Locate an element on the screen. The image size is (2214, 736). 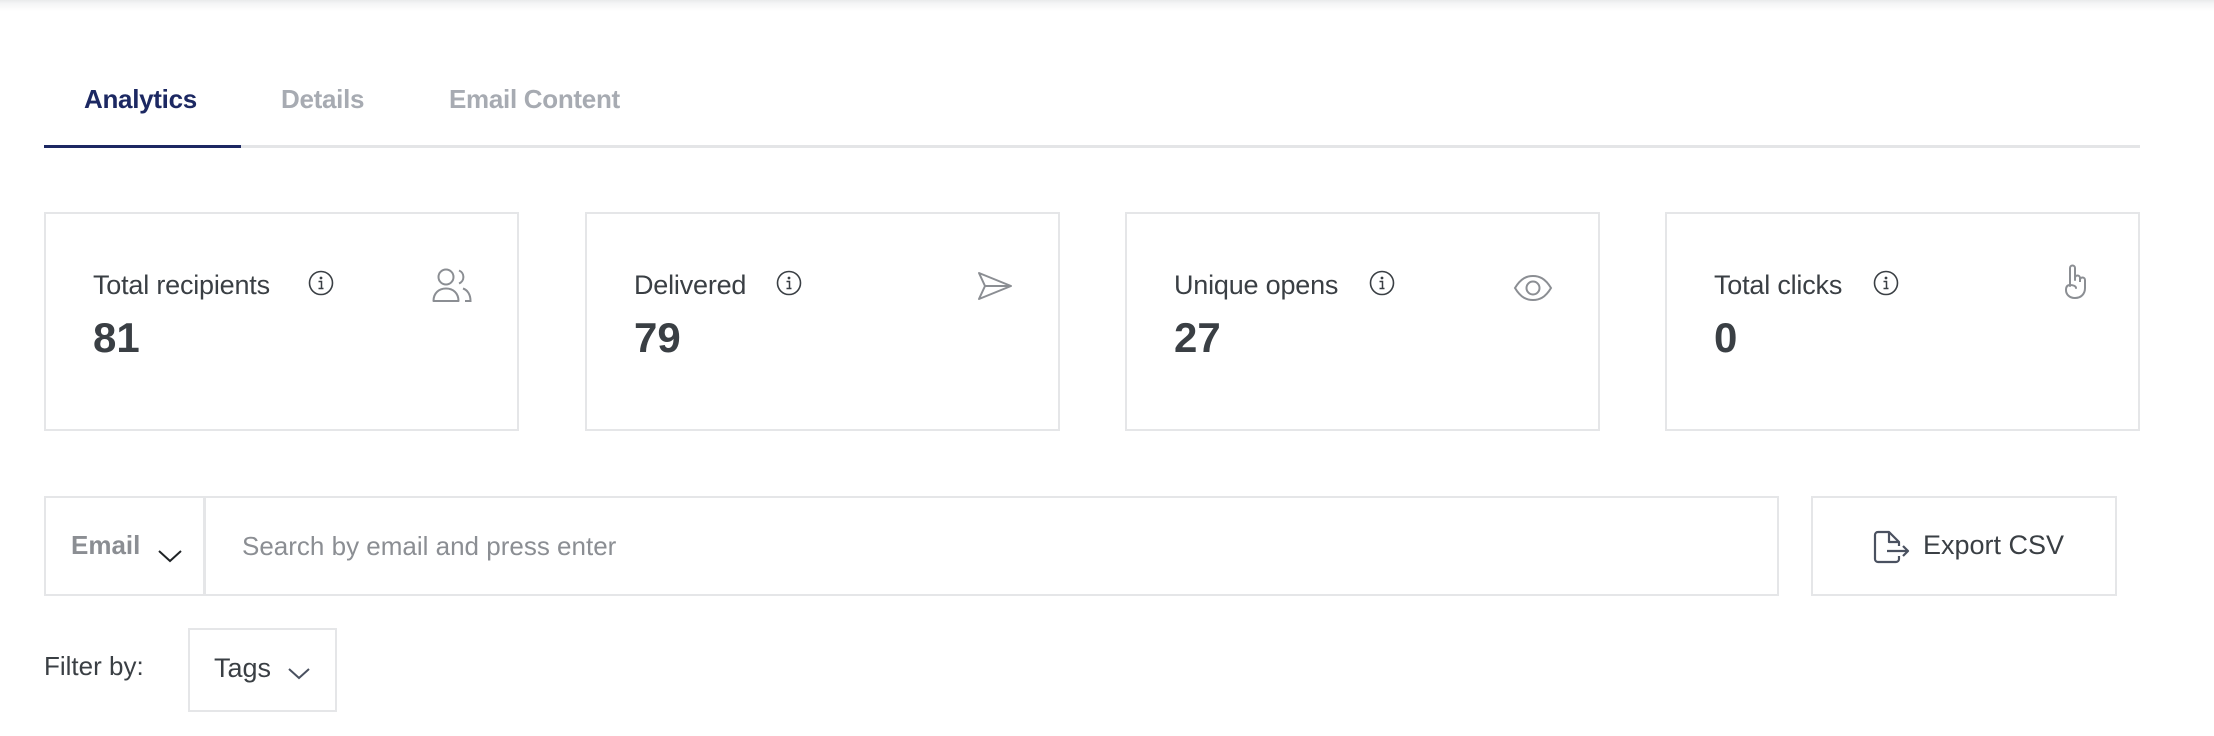
stat-value: 0 is located at coordinates (1726, 337).